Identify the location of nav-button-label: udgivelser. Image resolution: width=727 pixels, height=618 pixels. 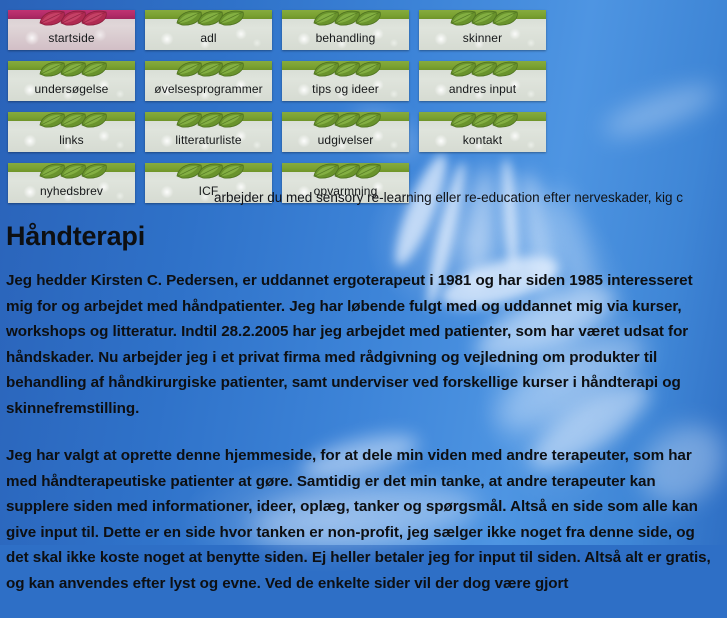
(345, 140).